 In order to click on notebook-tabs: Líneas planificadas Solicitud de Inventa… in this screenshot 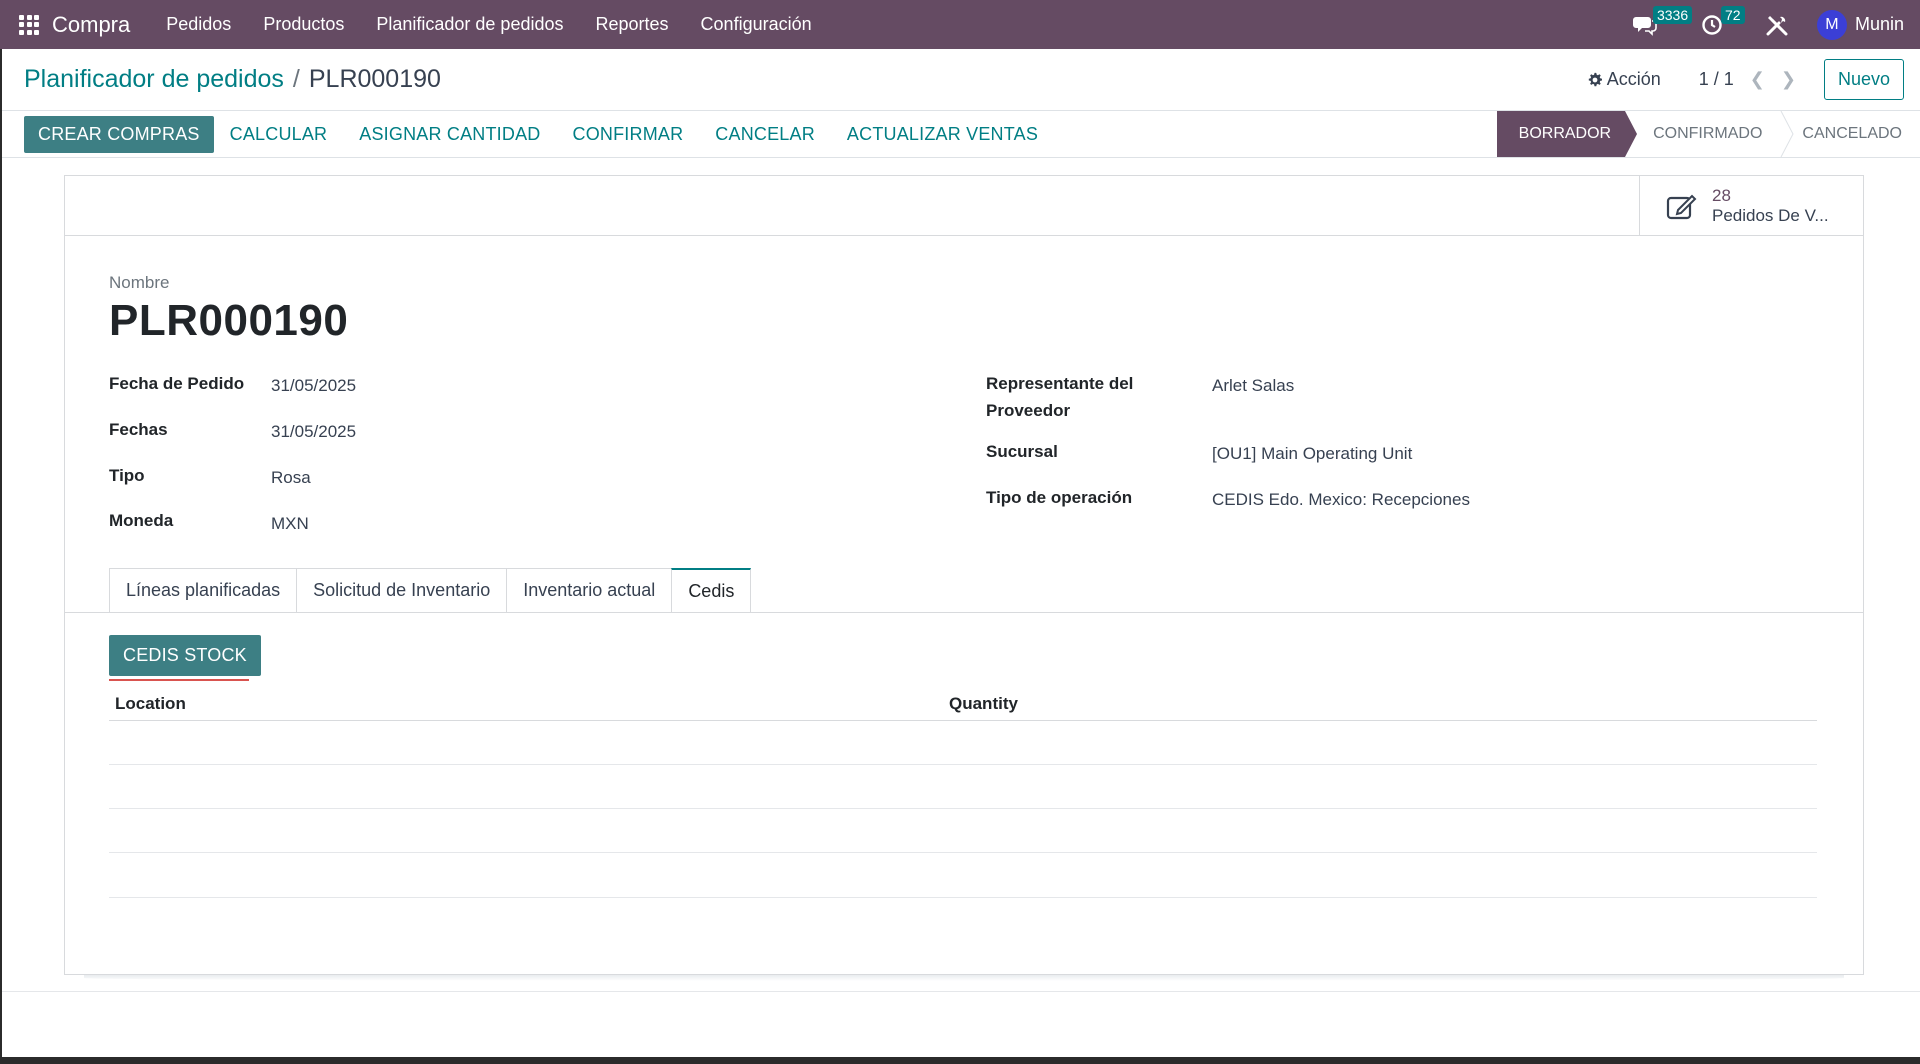, I will do `click(430, 590)`.